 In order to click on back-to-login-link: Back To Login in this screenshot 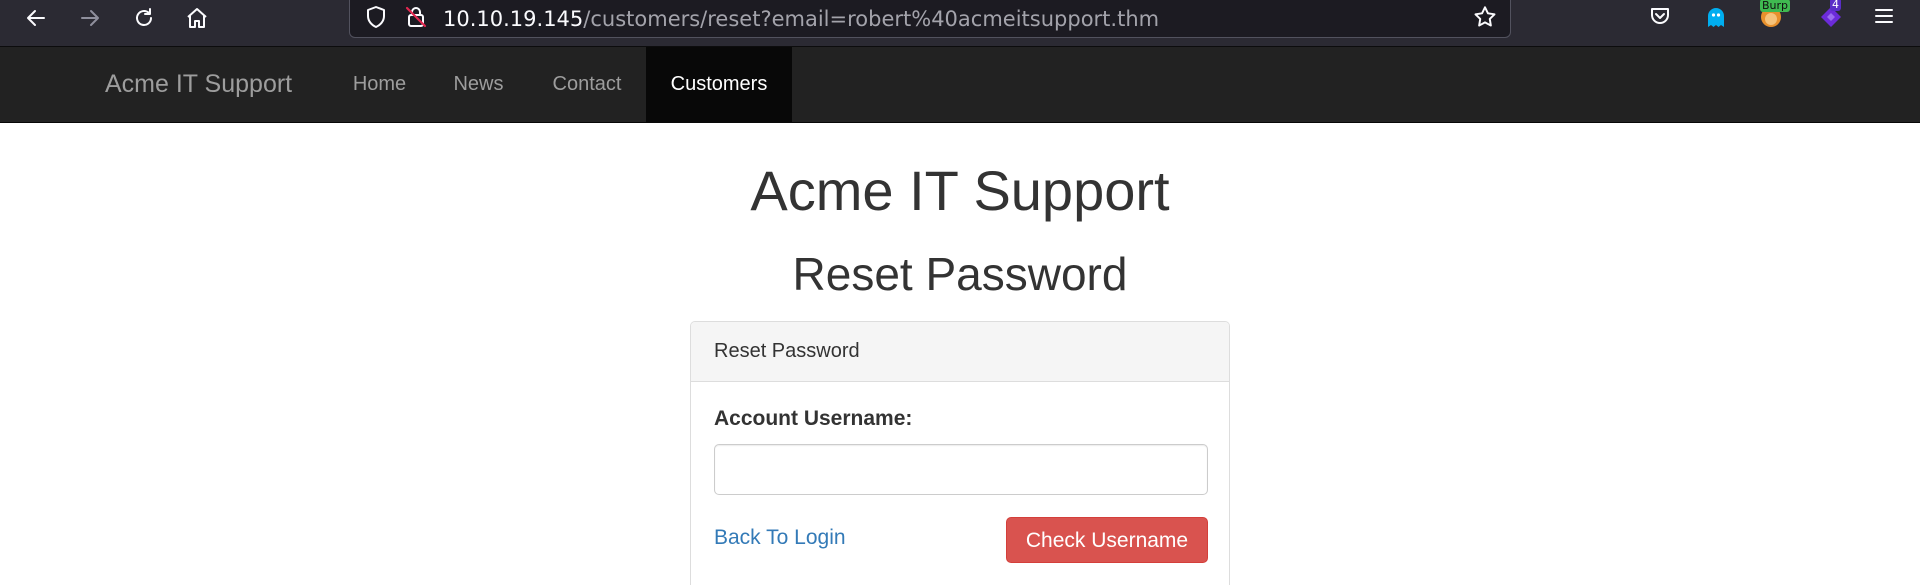, I will do `click(780, 538)`.